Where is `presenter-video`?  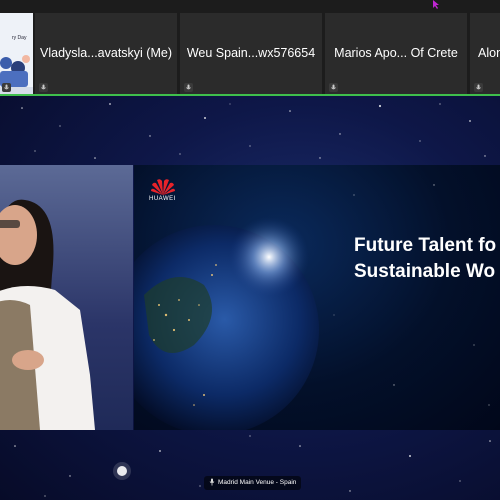 presenter-video is located at coordinates (66, 297).